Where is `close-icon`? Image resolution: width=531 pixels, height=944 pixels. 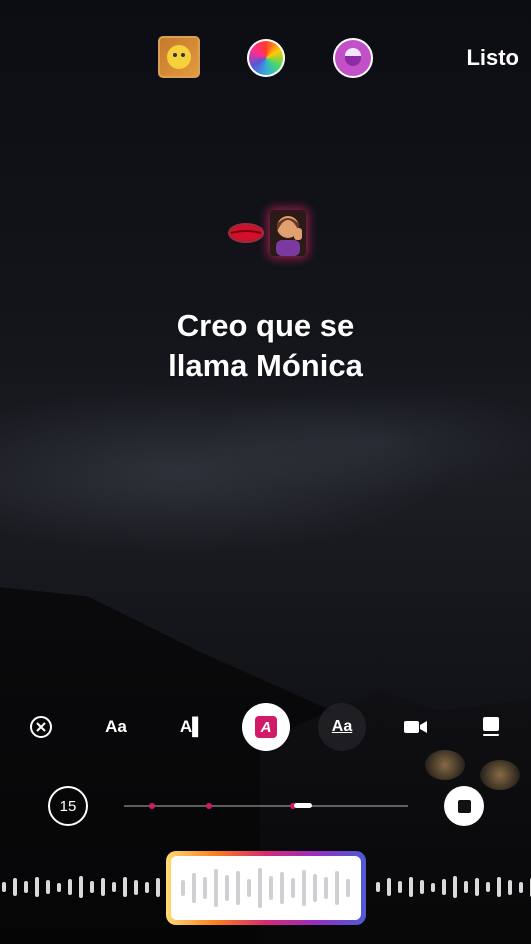
close-icon is located at coordinates (41, 727).